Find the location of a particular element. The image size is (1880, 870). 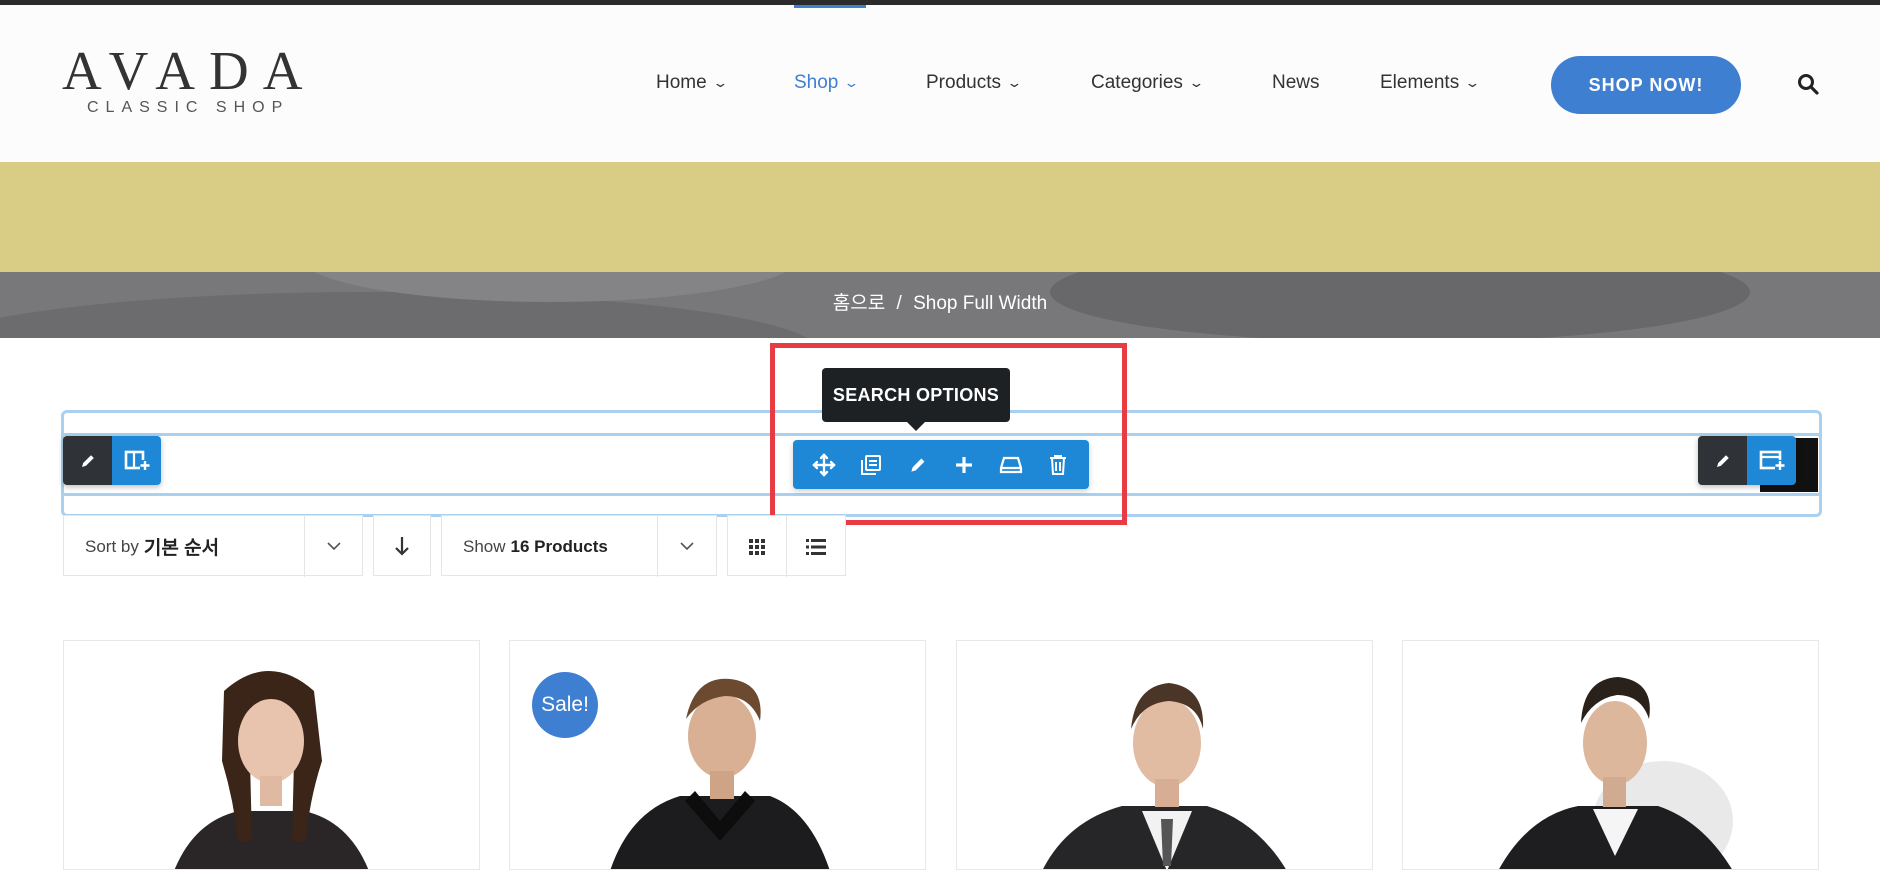

show-count-dropdown: Show 16 Products is located at coordinates (579, 546).